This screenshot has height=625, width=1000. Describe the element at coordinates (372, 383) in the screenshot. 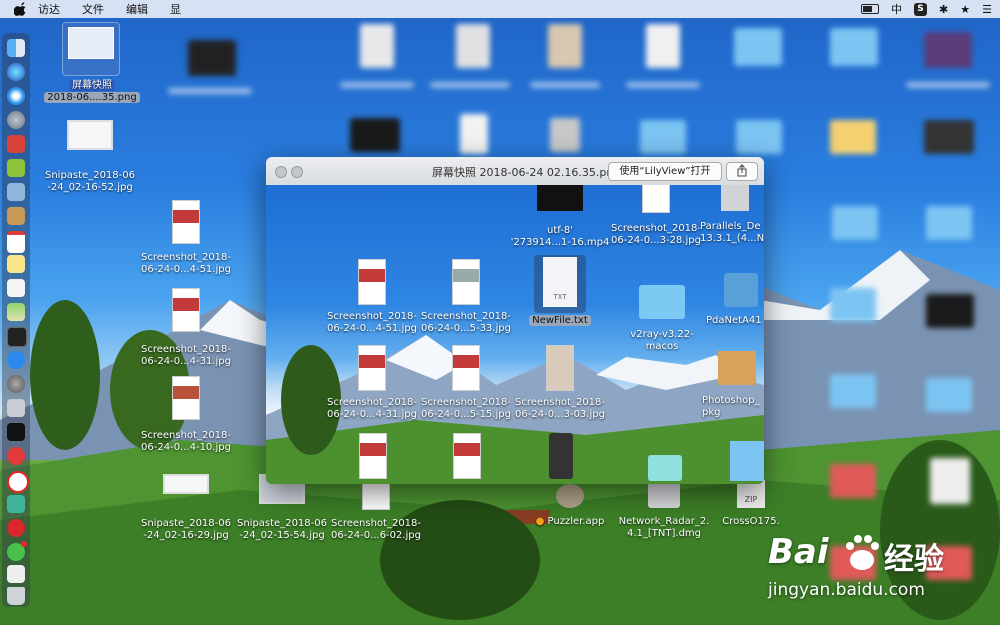

I see `preview-file: Screenshot_2018- 06-24-0...4-31.jpg` at that location.